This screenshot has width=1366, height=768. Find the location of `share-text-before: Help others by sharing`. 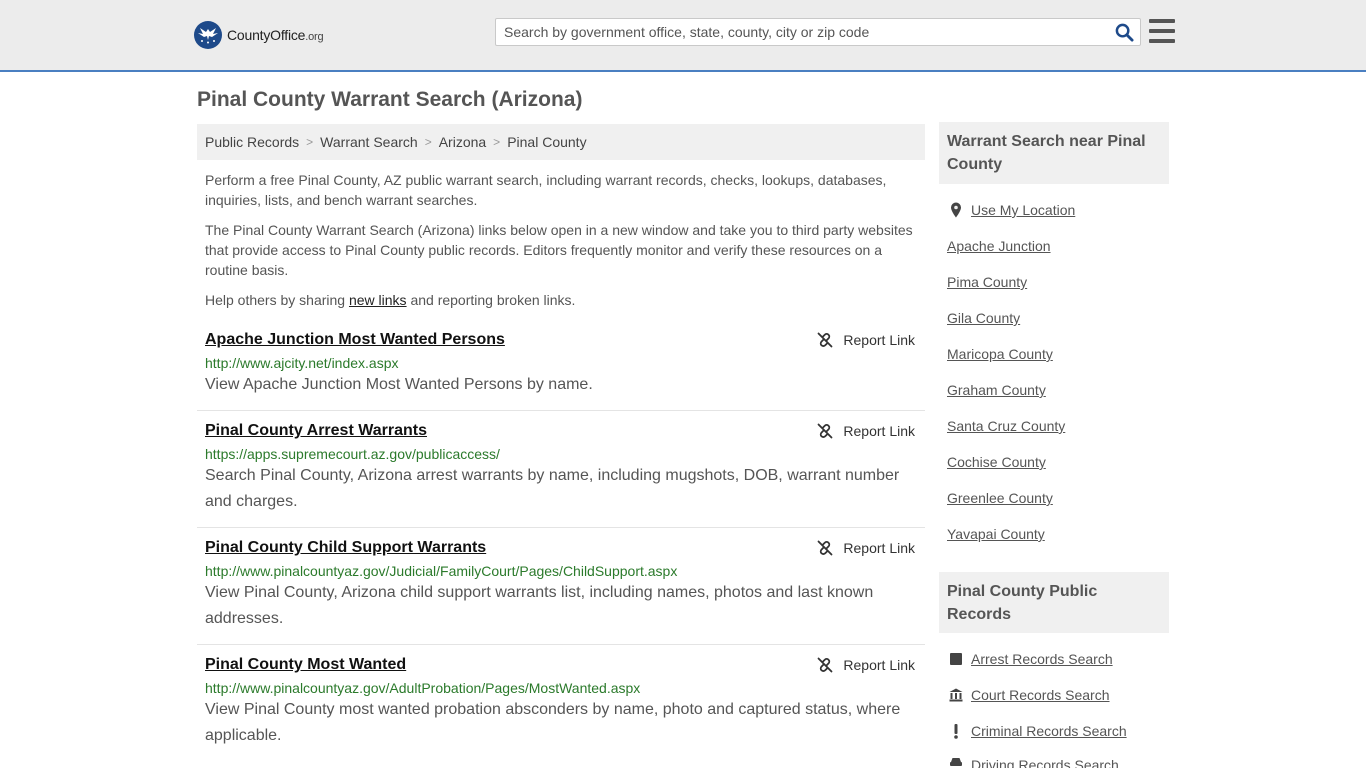

share-text-before: Help others by sharing is located at coordinates (277, 300).